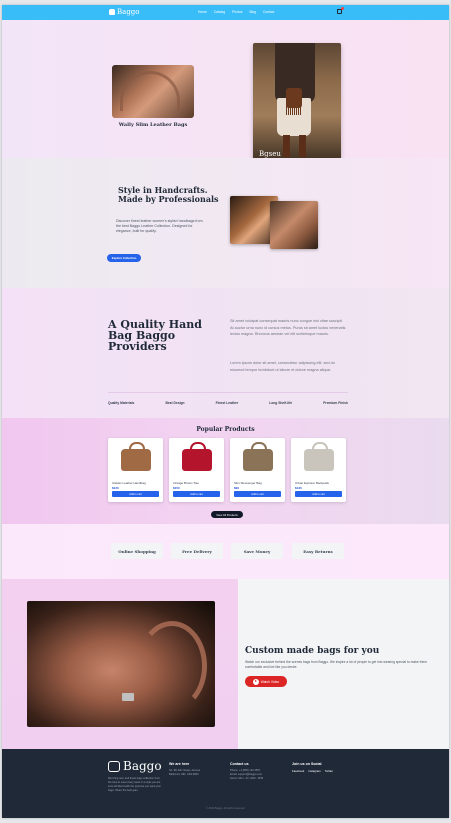 Image resolution: width=451 pixels, height=823 pixels. Describe the element at coordinates (202, 12) in the screenshot. I see `nav-link-home: Home` at that location.